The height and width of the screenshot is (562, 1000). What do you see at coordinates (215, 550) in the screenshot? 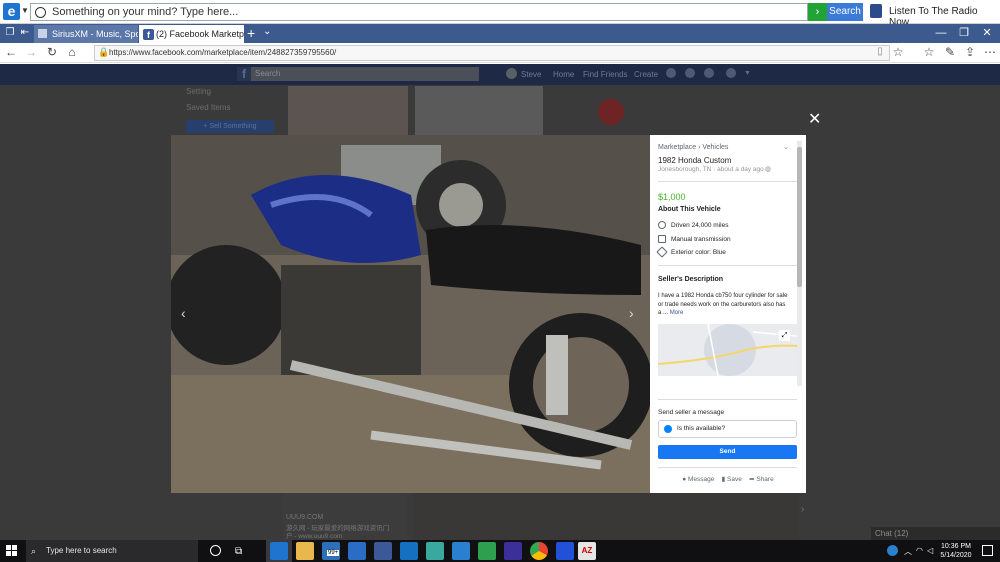
I see `cortana-icon` at bounding box center [215, 550].